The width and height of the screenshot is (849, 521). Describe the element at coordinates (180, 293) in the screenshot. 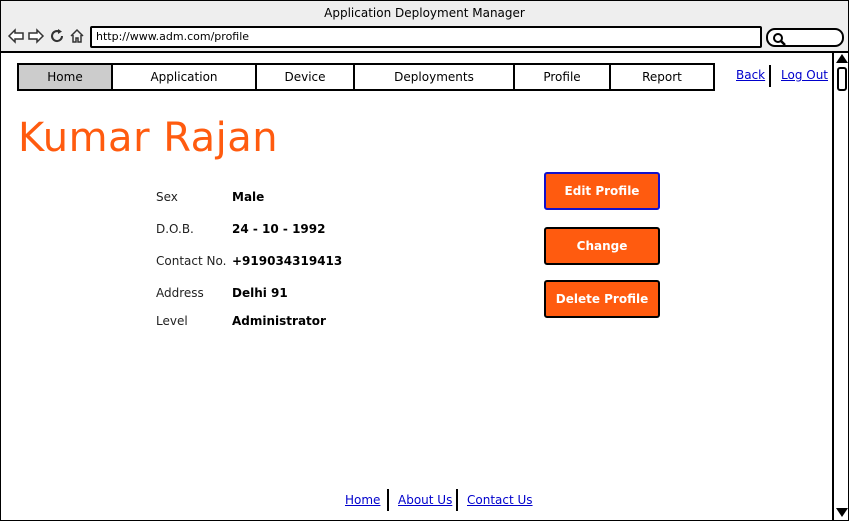

I see `field-label-address: Address` at that location.